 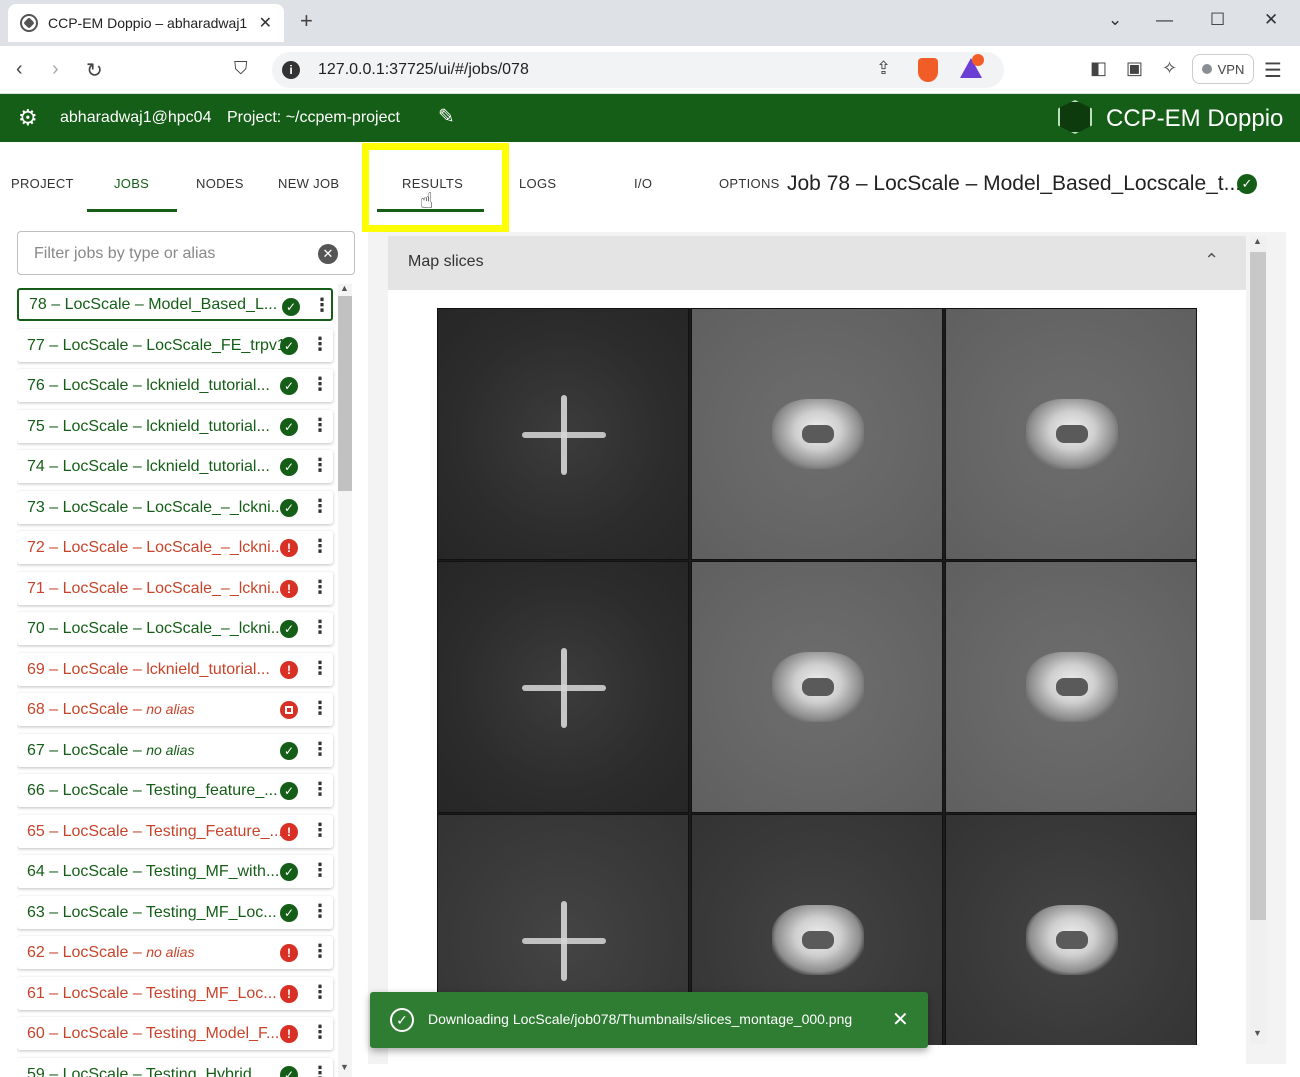 I want to click on job-card-63: 63 – LocScale – Testing_MF_Loc... ✓ ⋮, so click(x=175, y=912).